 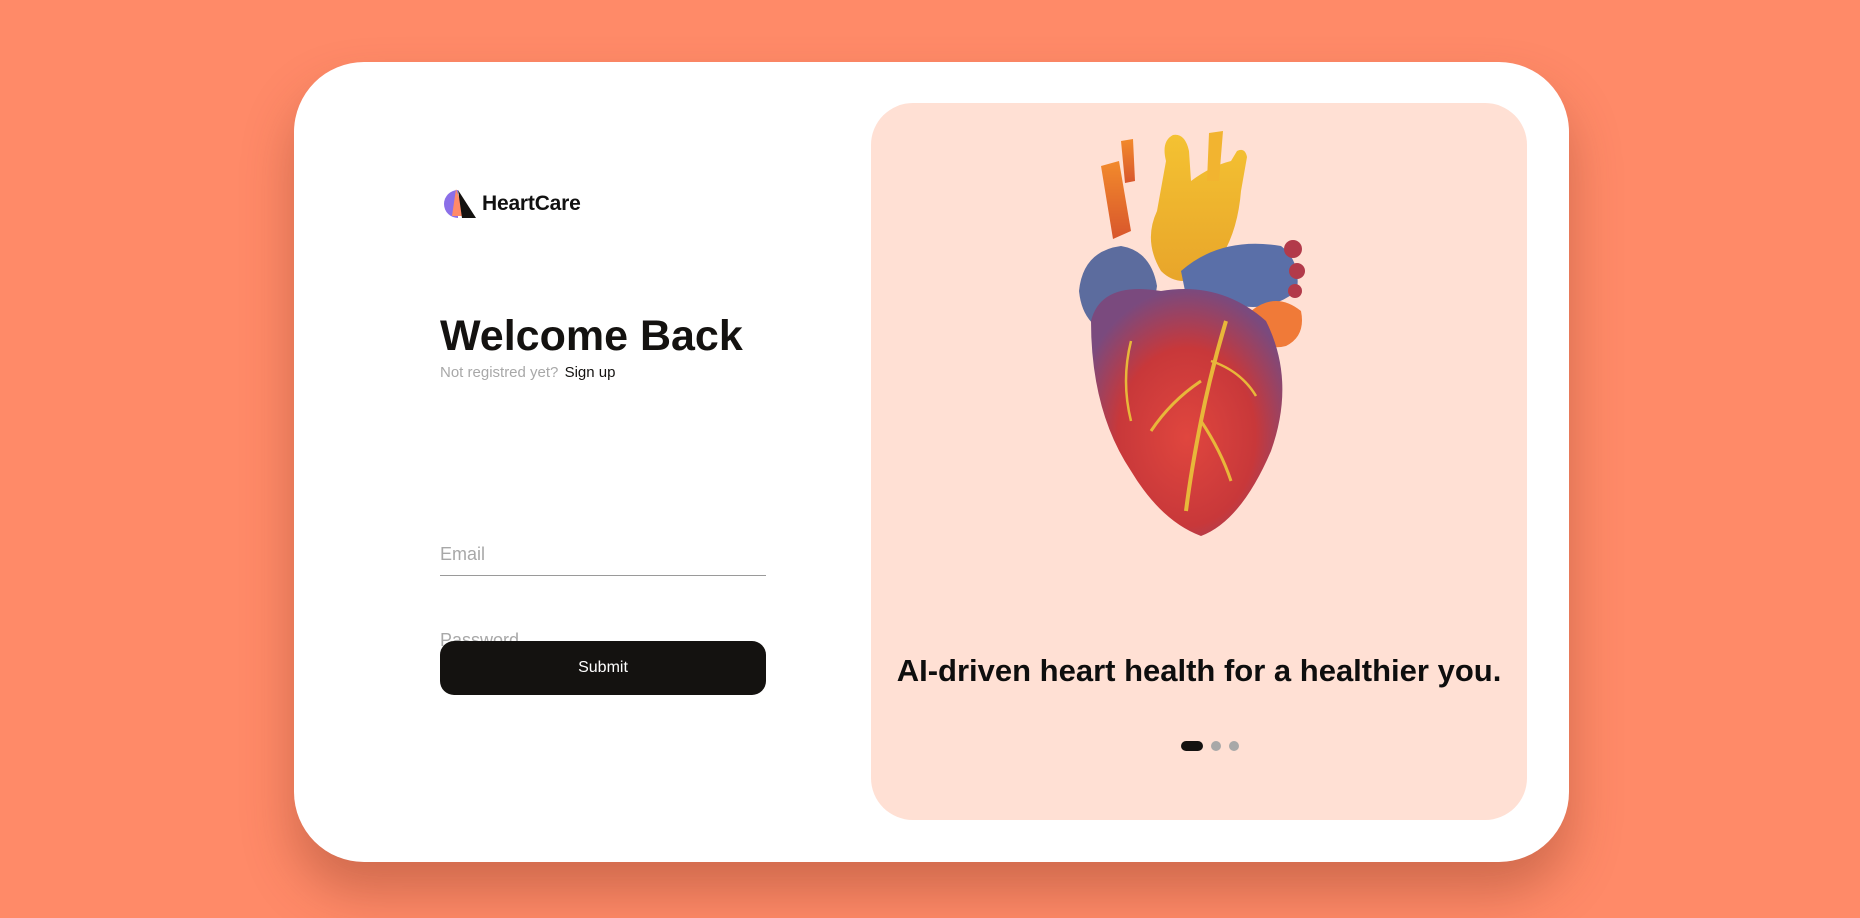 I want to click on submit-button: Submit, so click(x=603, y=668).